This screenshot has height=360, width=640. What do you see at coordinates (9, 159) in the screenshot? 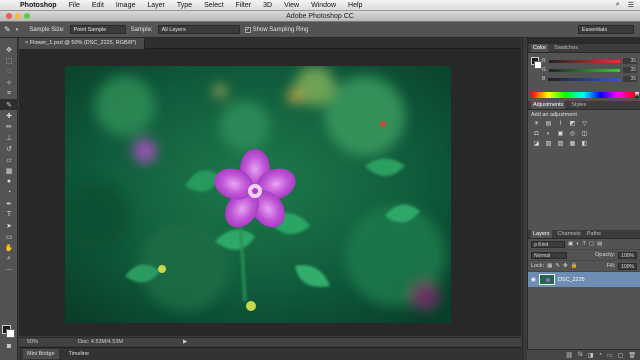
I see `eraser-tool-icon: ▱` at bounding box center [9, 159].